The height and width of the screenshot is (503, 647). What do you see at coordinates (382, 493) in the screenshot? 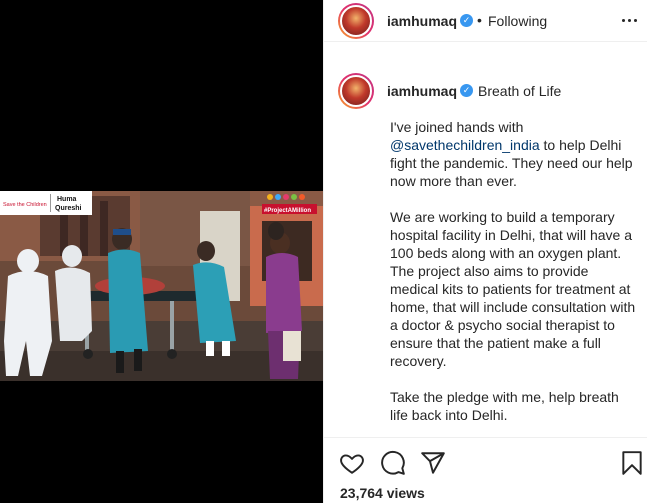
I see `view-count: 23,764 views` at bounding box center [382, 493].